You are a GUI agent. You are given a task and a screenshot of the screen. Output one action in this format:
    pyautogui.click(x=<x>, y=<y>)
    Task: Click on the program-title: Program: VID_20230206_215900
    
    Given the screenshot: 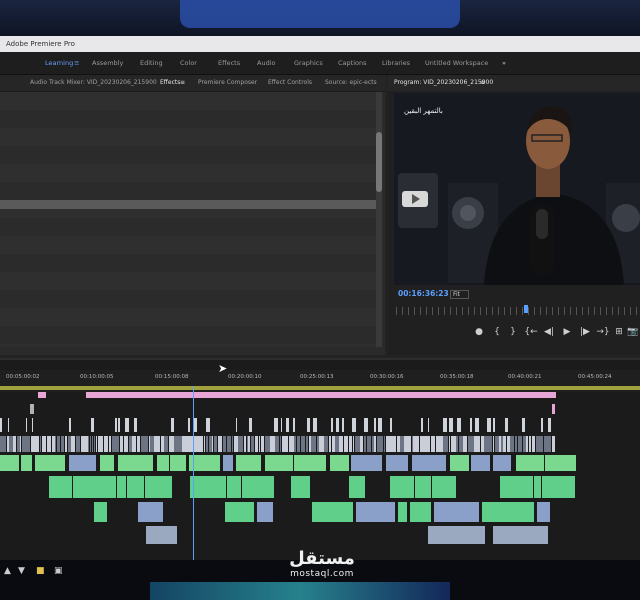 What is the action you would take?
    pyautogui.click(x=443, y=83)
    